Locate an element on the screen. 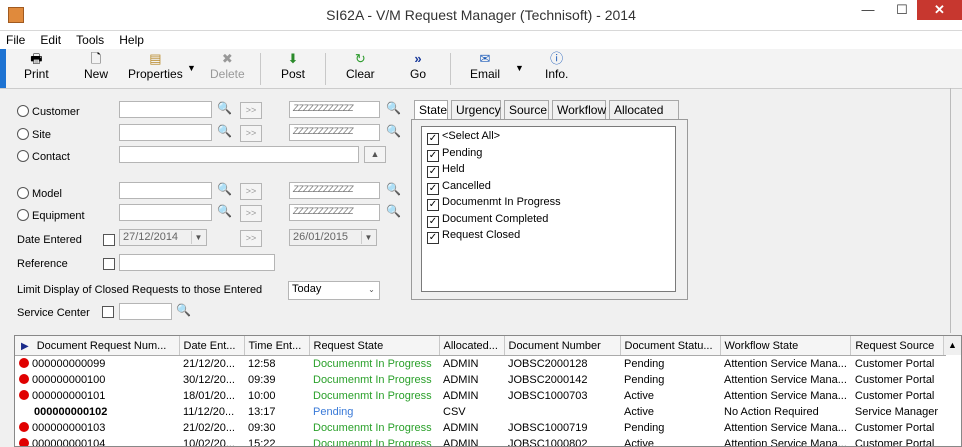 Image resolution: width=962 pixels, height=447 pixels. request-number-cell: 000000000100 is located at coordinates (97, 380).